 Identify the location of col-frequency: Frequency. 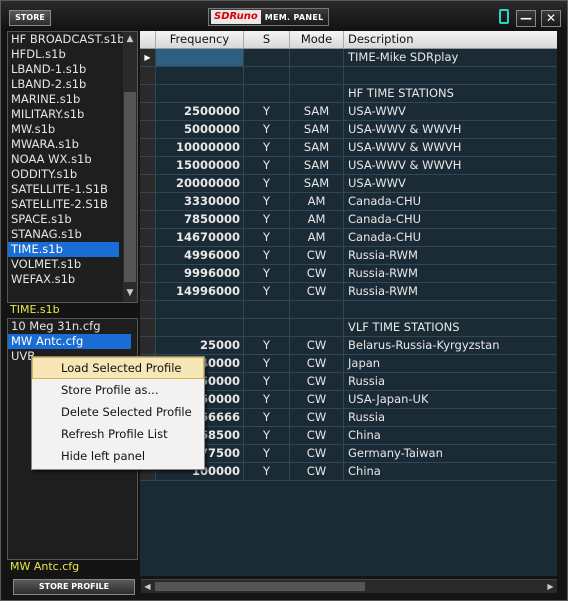
(200, 39).